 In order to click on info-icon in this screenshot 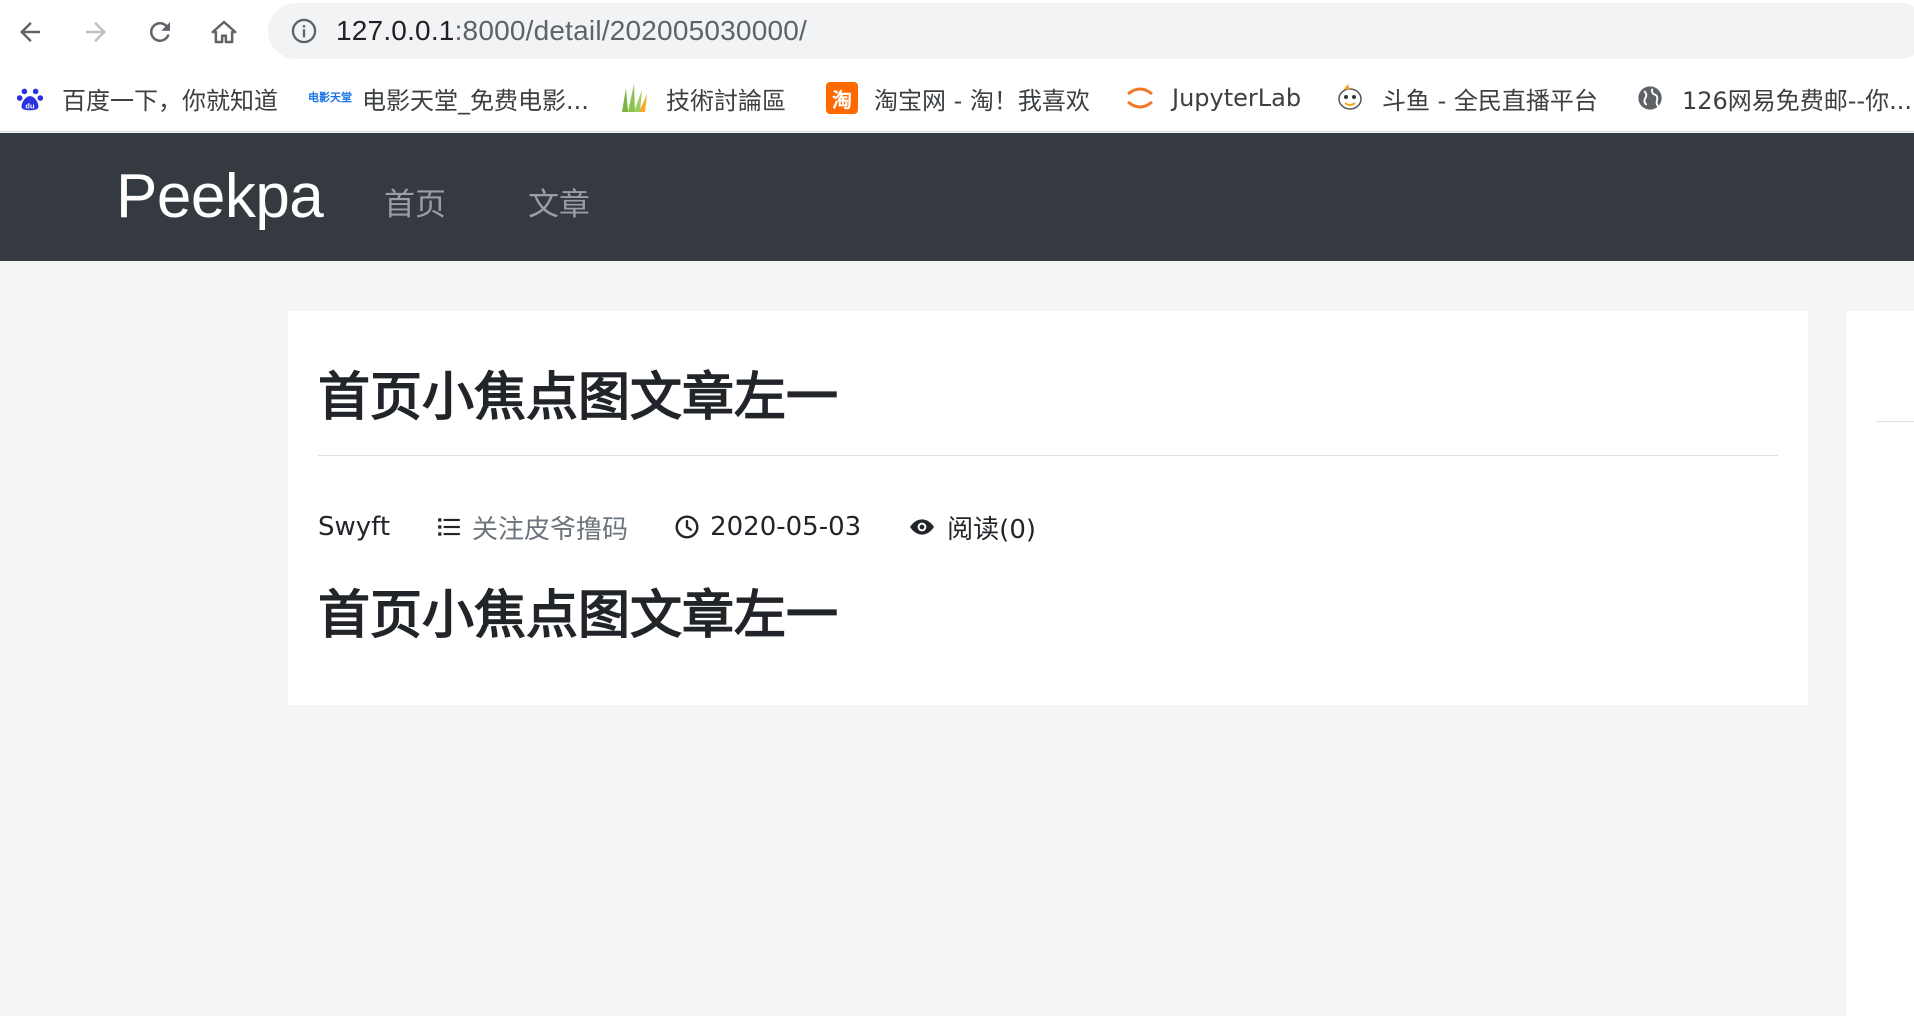, I will do `click(304, 31)`.